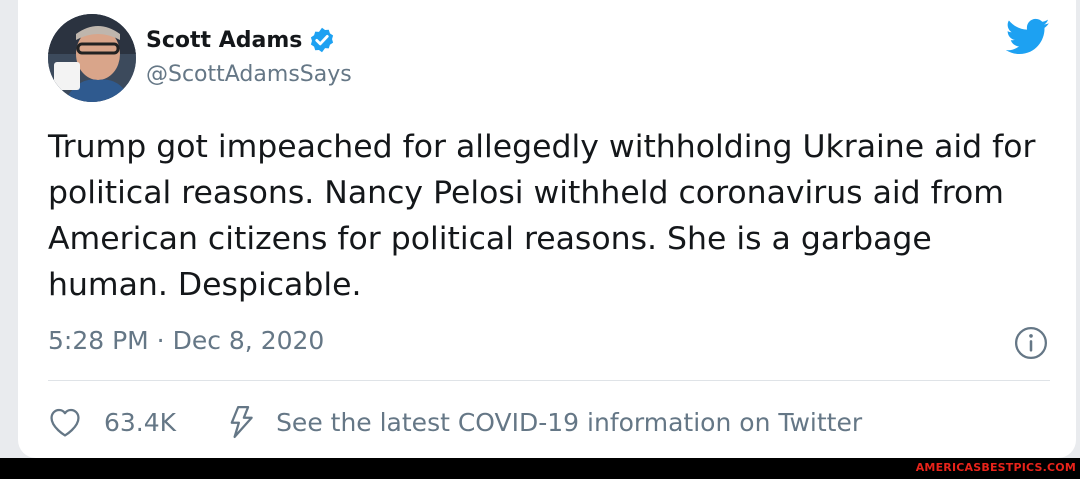  What do you see at coordinates (1028, 37) in the screenshot?
I see `twitter-bird-icon` at bounding box center [1028, 37].